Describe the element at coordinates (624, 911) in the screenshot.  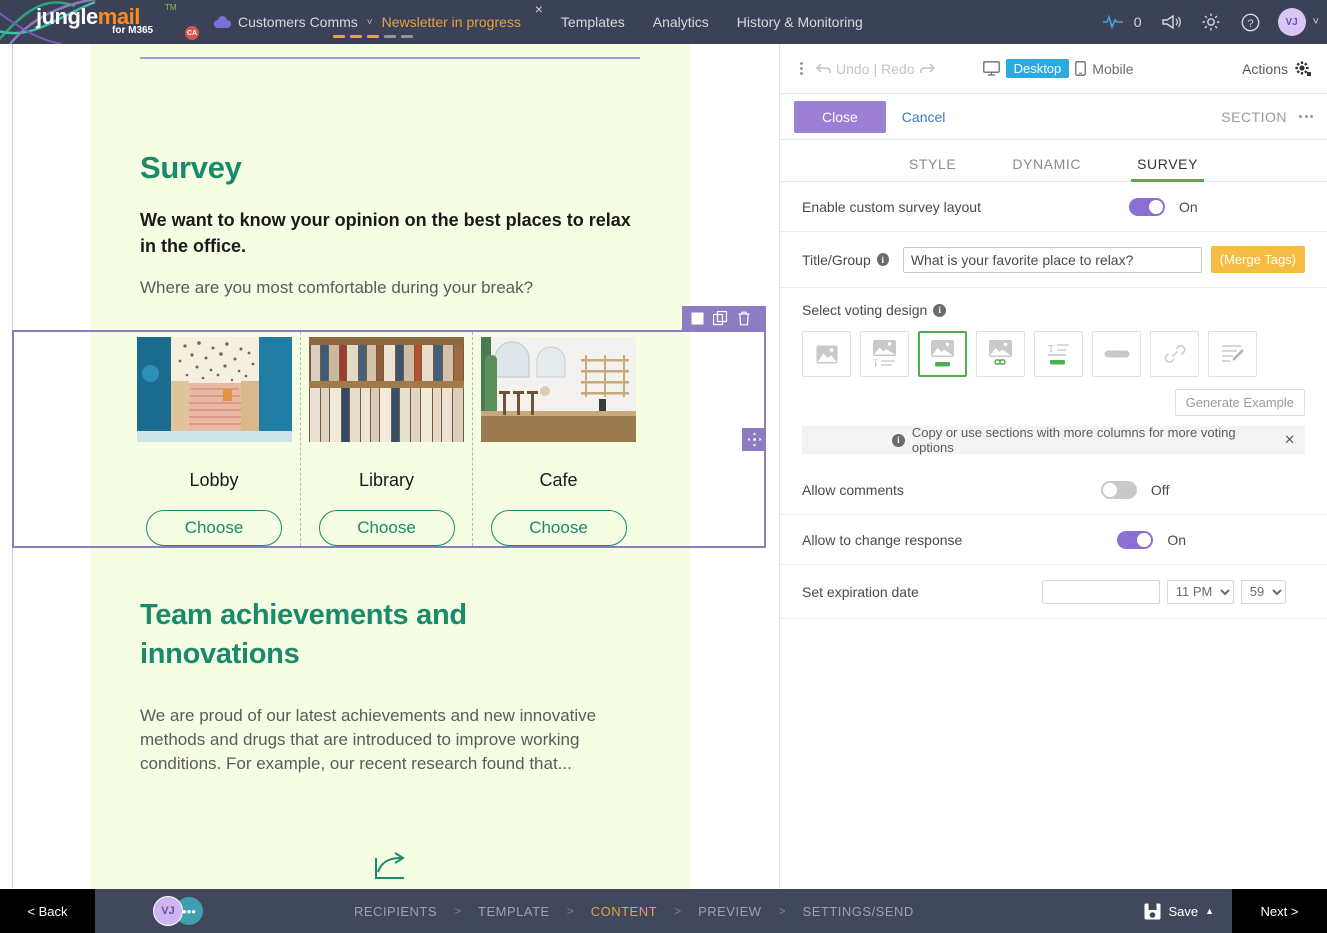
I see `step-content: CONTENT` at that location.